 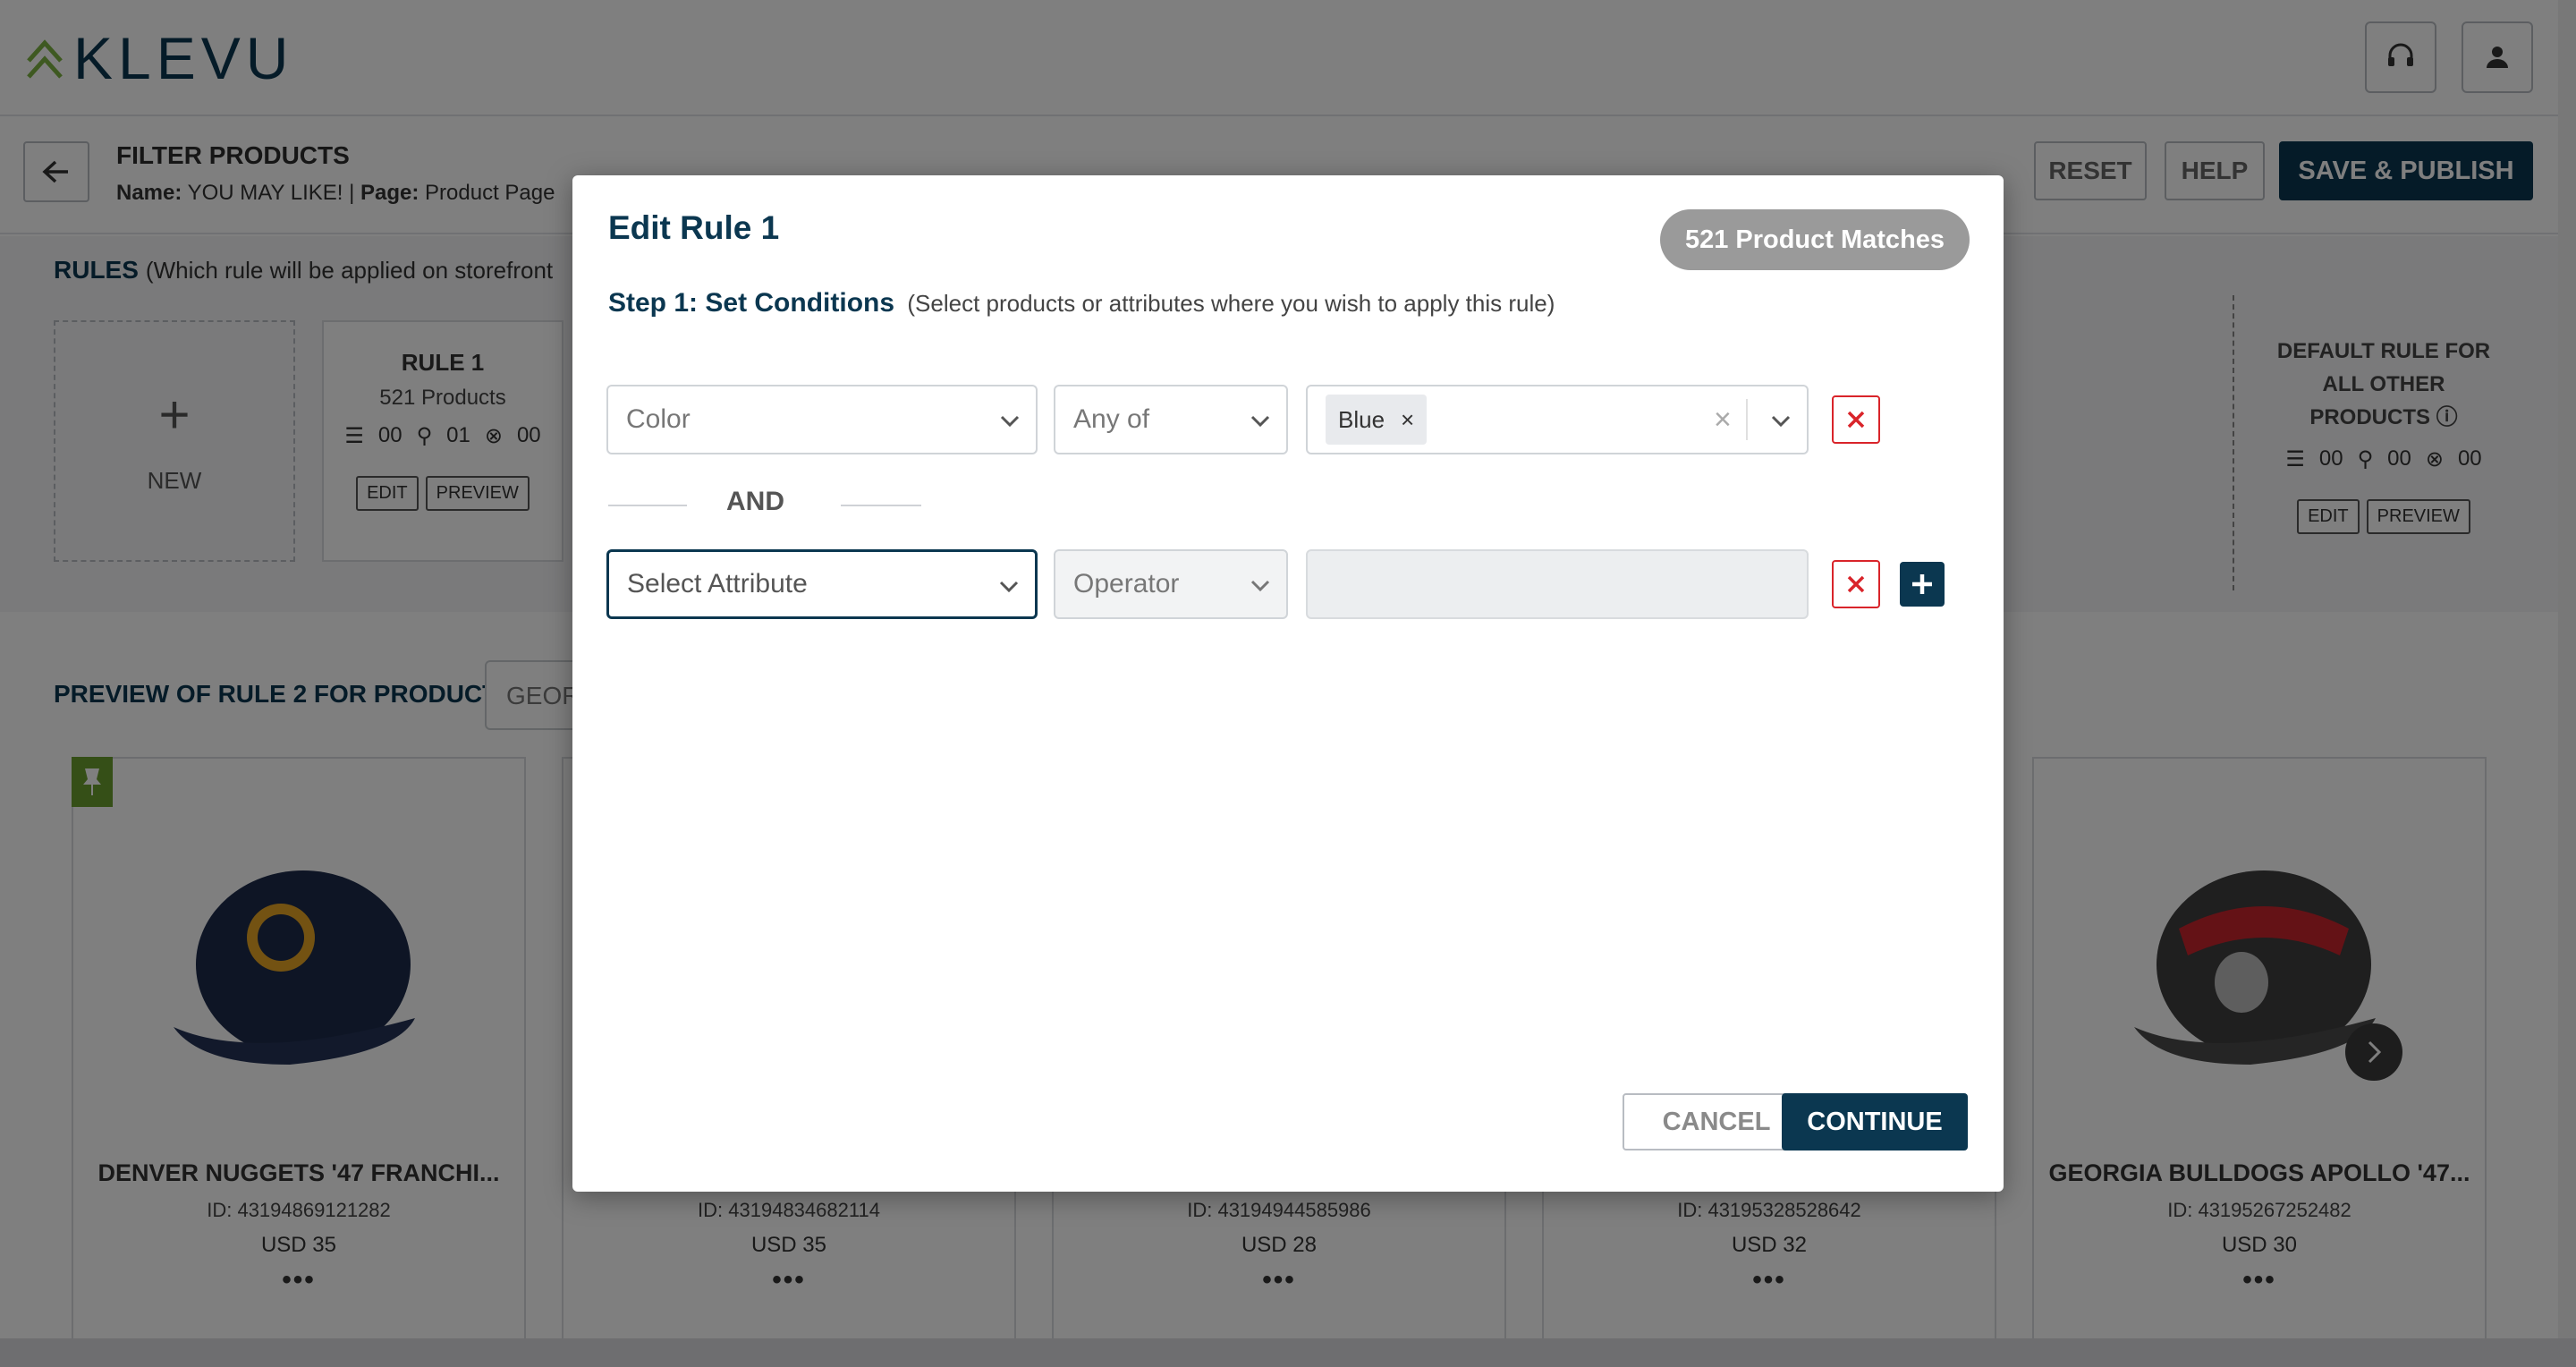 What do you see at coordinates (717, 584) in the screenshot?
I see `attribute-placeholder: Select Attribute` at bounding box center [717, 584].